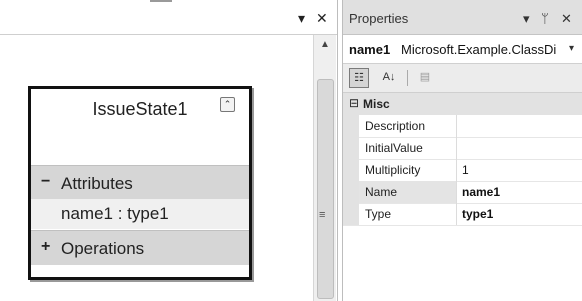  I want to click on chevron-down-icon: ▾, so click(571, 48).